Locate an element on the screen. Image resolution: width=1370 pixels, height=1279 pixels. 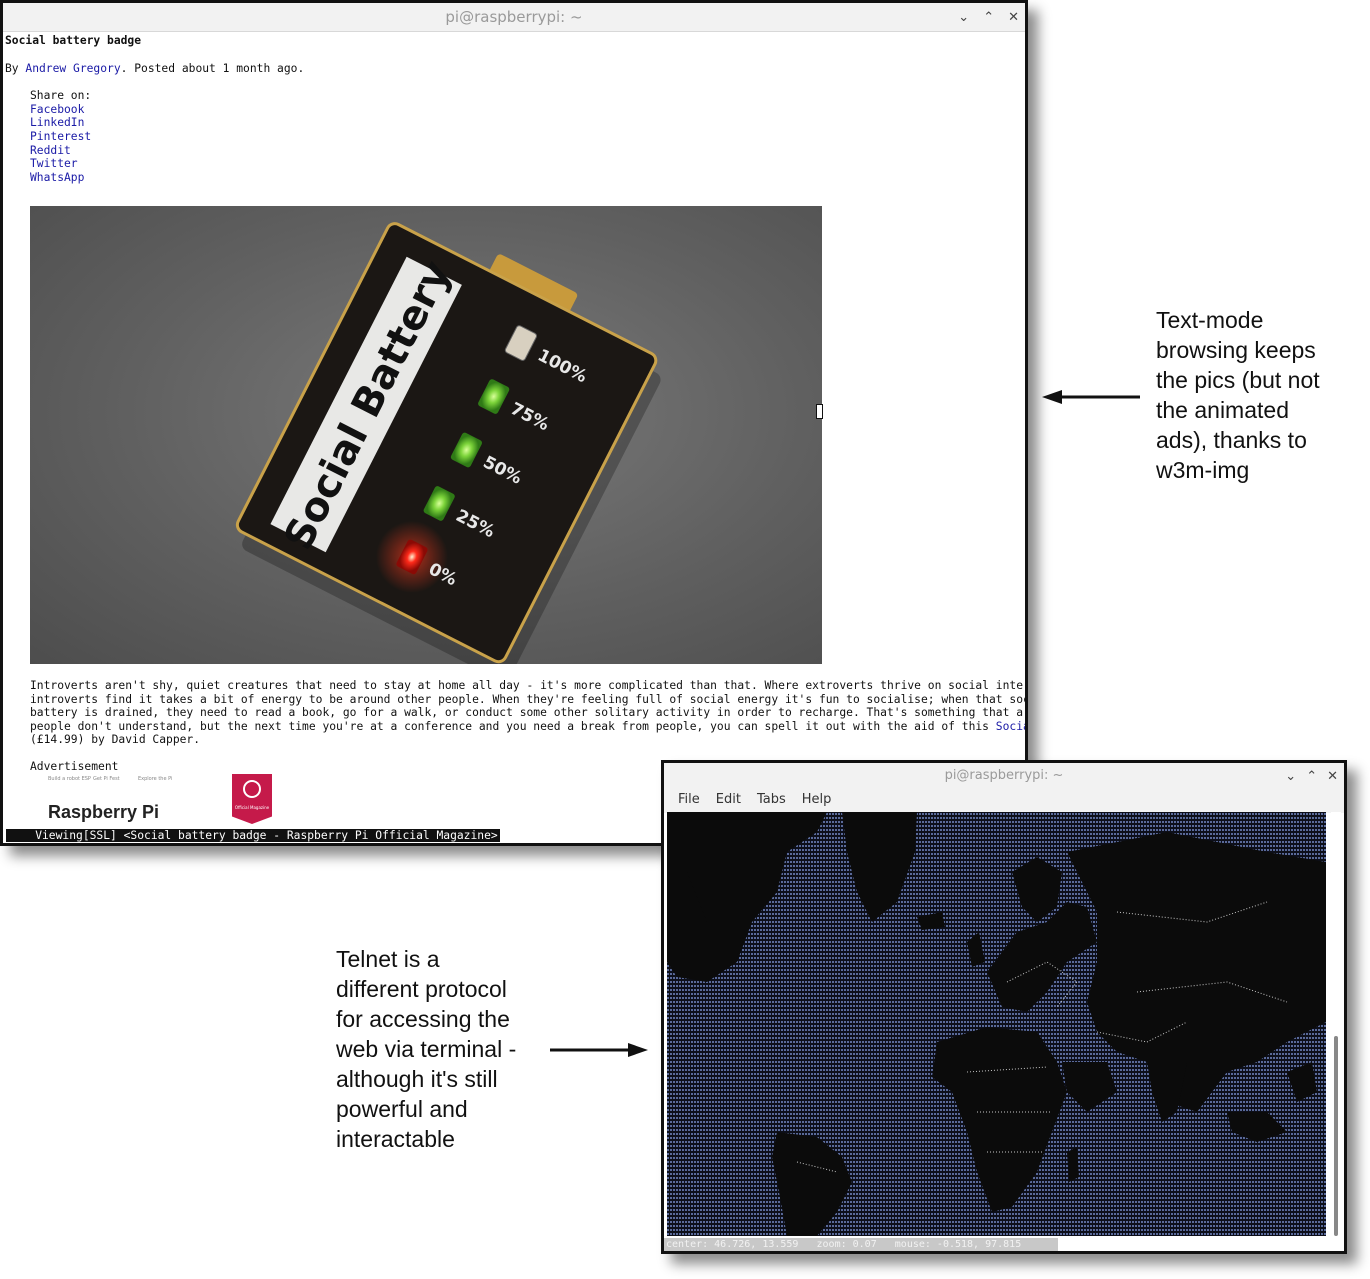
menu-bar: File Edit Tabs Help is located at coordinates (1004, 800).